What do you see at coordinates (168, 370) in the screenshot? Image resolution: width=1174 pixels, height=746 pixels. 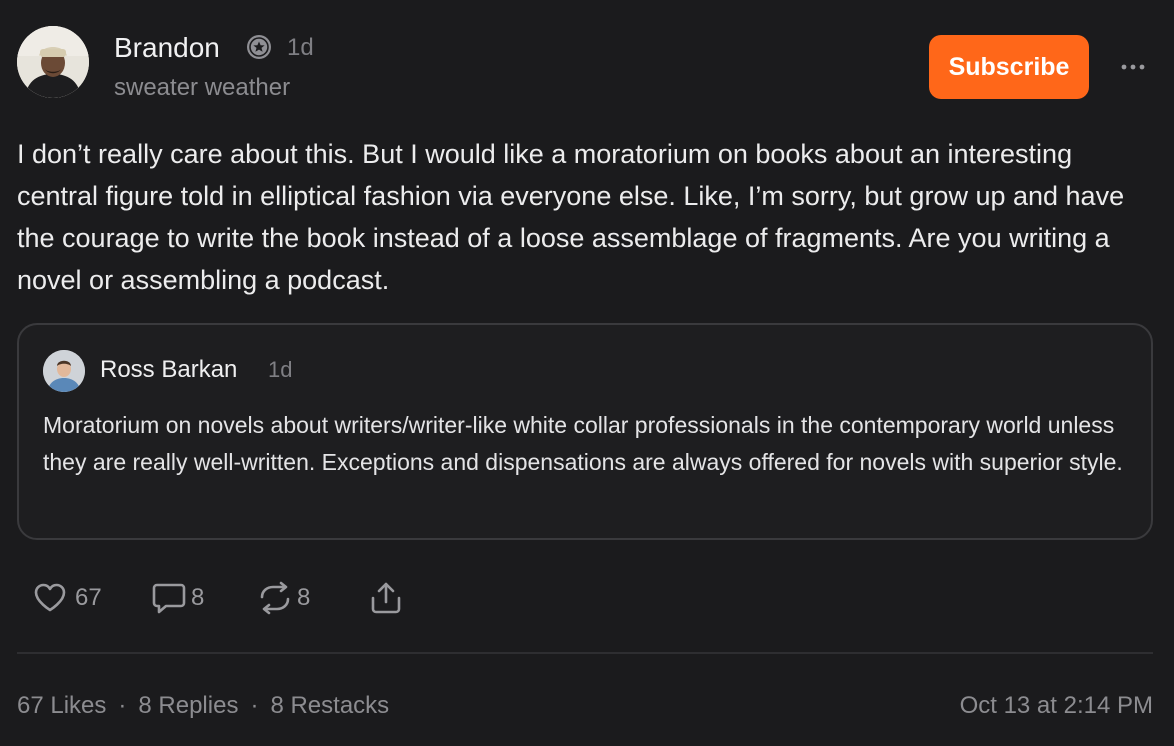 I see `quote-author-name: Ross Barkan` at bounding box center [168, 370].